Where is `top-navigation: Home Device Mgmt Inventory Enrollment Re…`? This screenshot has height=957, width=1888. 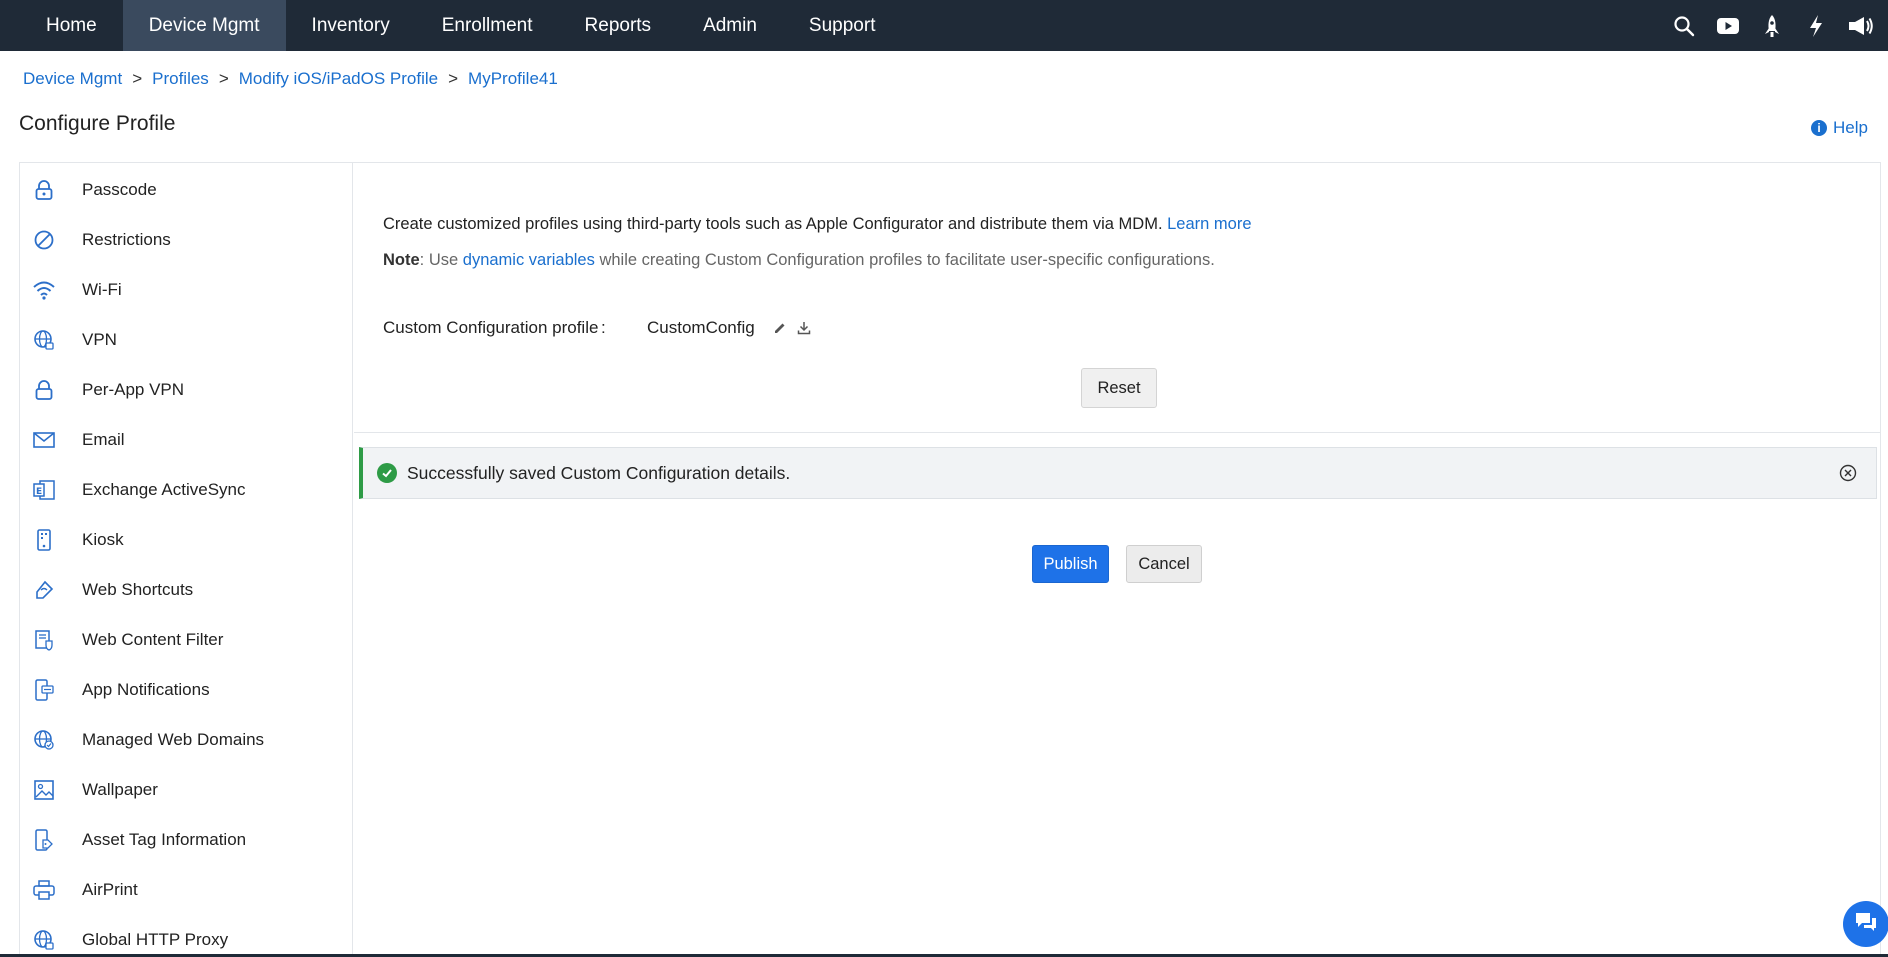 top-navigation: Home Device Mgmt Inventory Enrollment Re… is located at coordinates (944, 25).